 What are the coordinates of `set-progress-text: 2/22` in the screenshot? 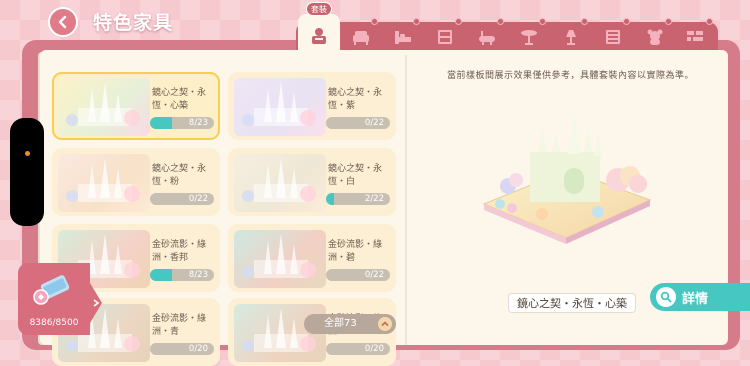 It's located at (374, 199).